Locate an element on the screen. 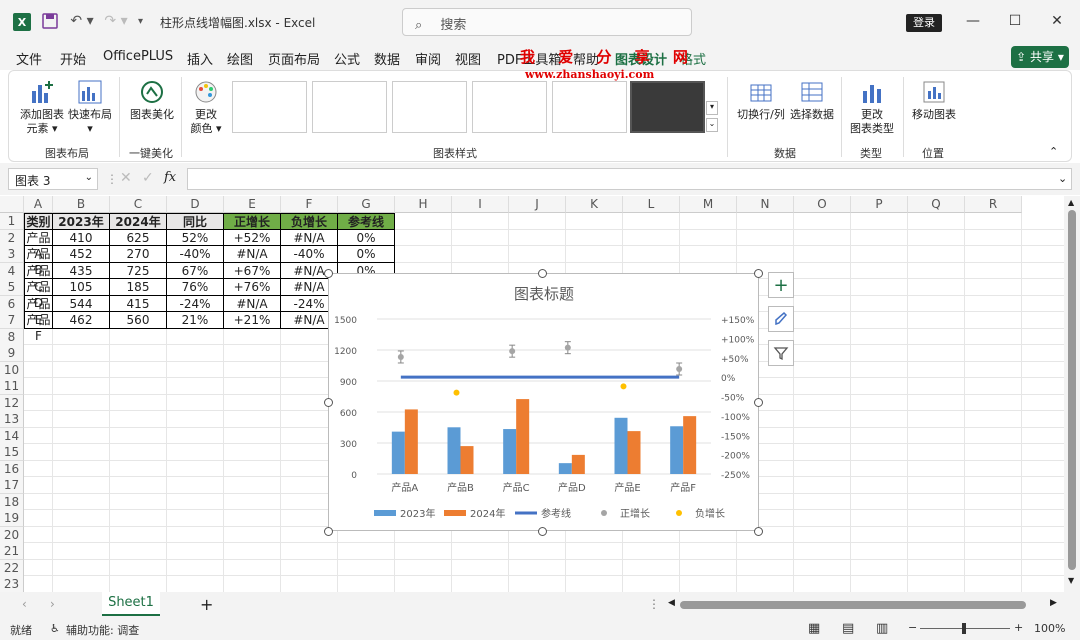  row-header: 17 is located at coordinates (12, 485).